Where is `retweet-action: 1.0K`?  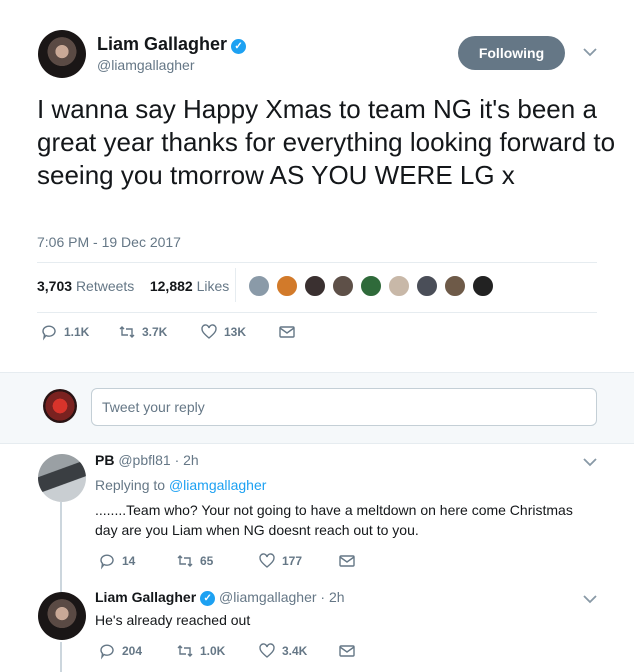
retweet-action: 1.0K is located at coordinates (200, 651).